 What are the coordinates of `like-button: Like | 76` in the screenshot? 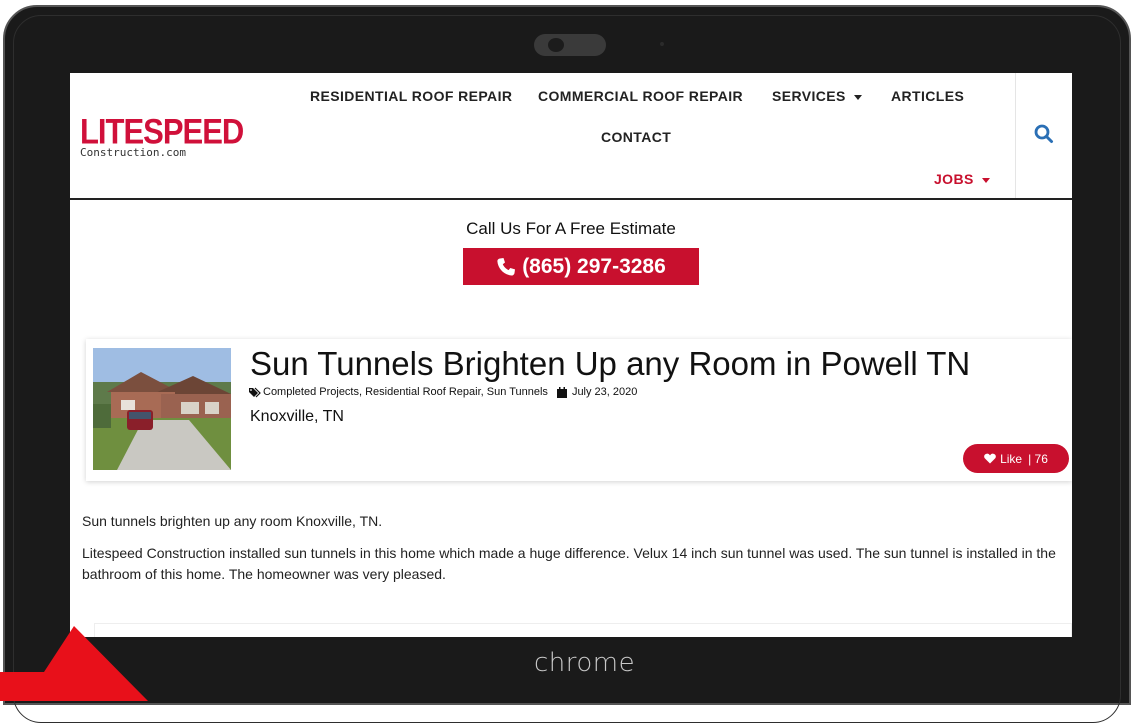 It's located at (1016, 458).